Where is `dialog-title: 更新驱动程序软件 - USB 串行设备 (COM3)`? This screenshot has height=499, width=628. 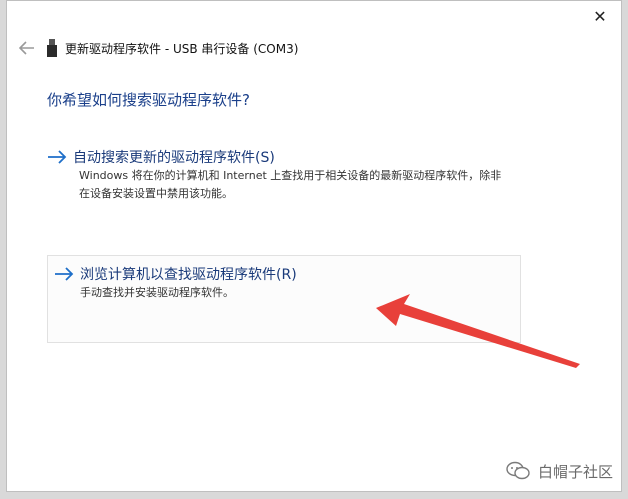
dialog-title: 更新驱动程序软件 - USB 串行设备 (COM3) is located at coordinates (182, 48).